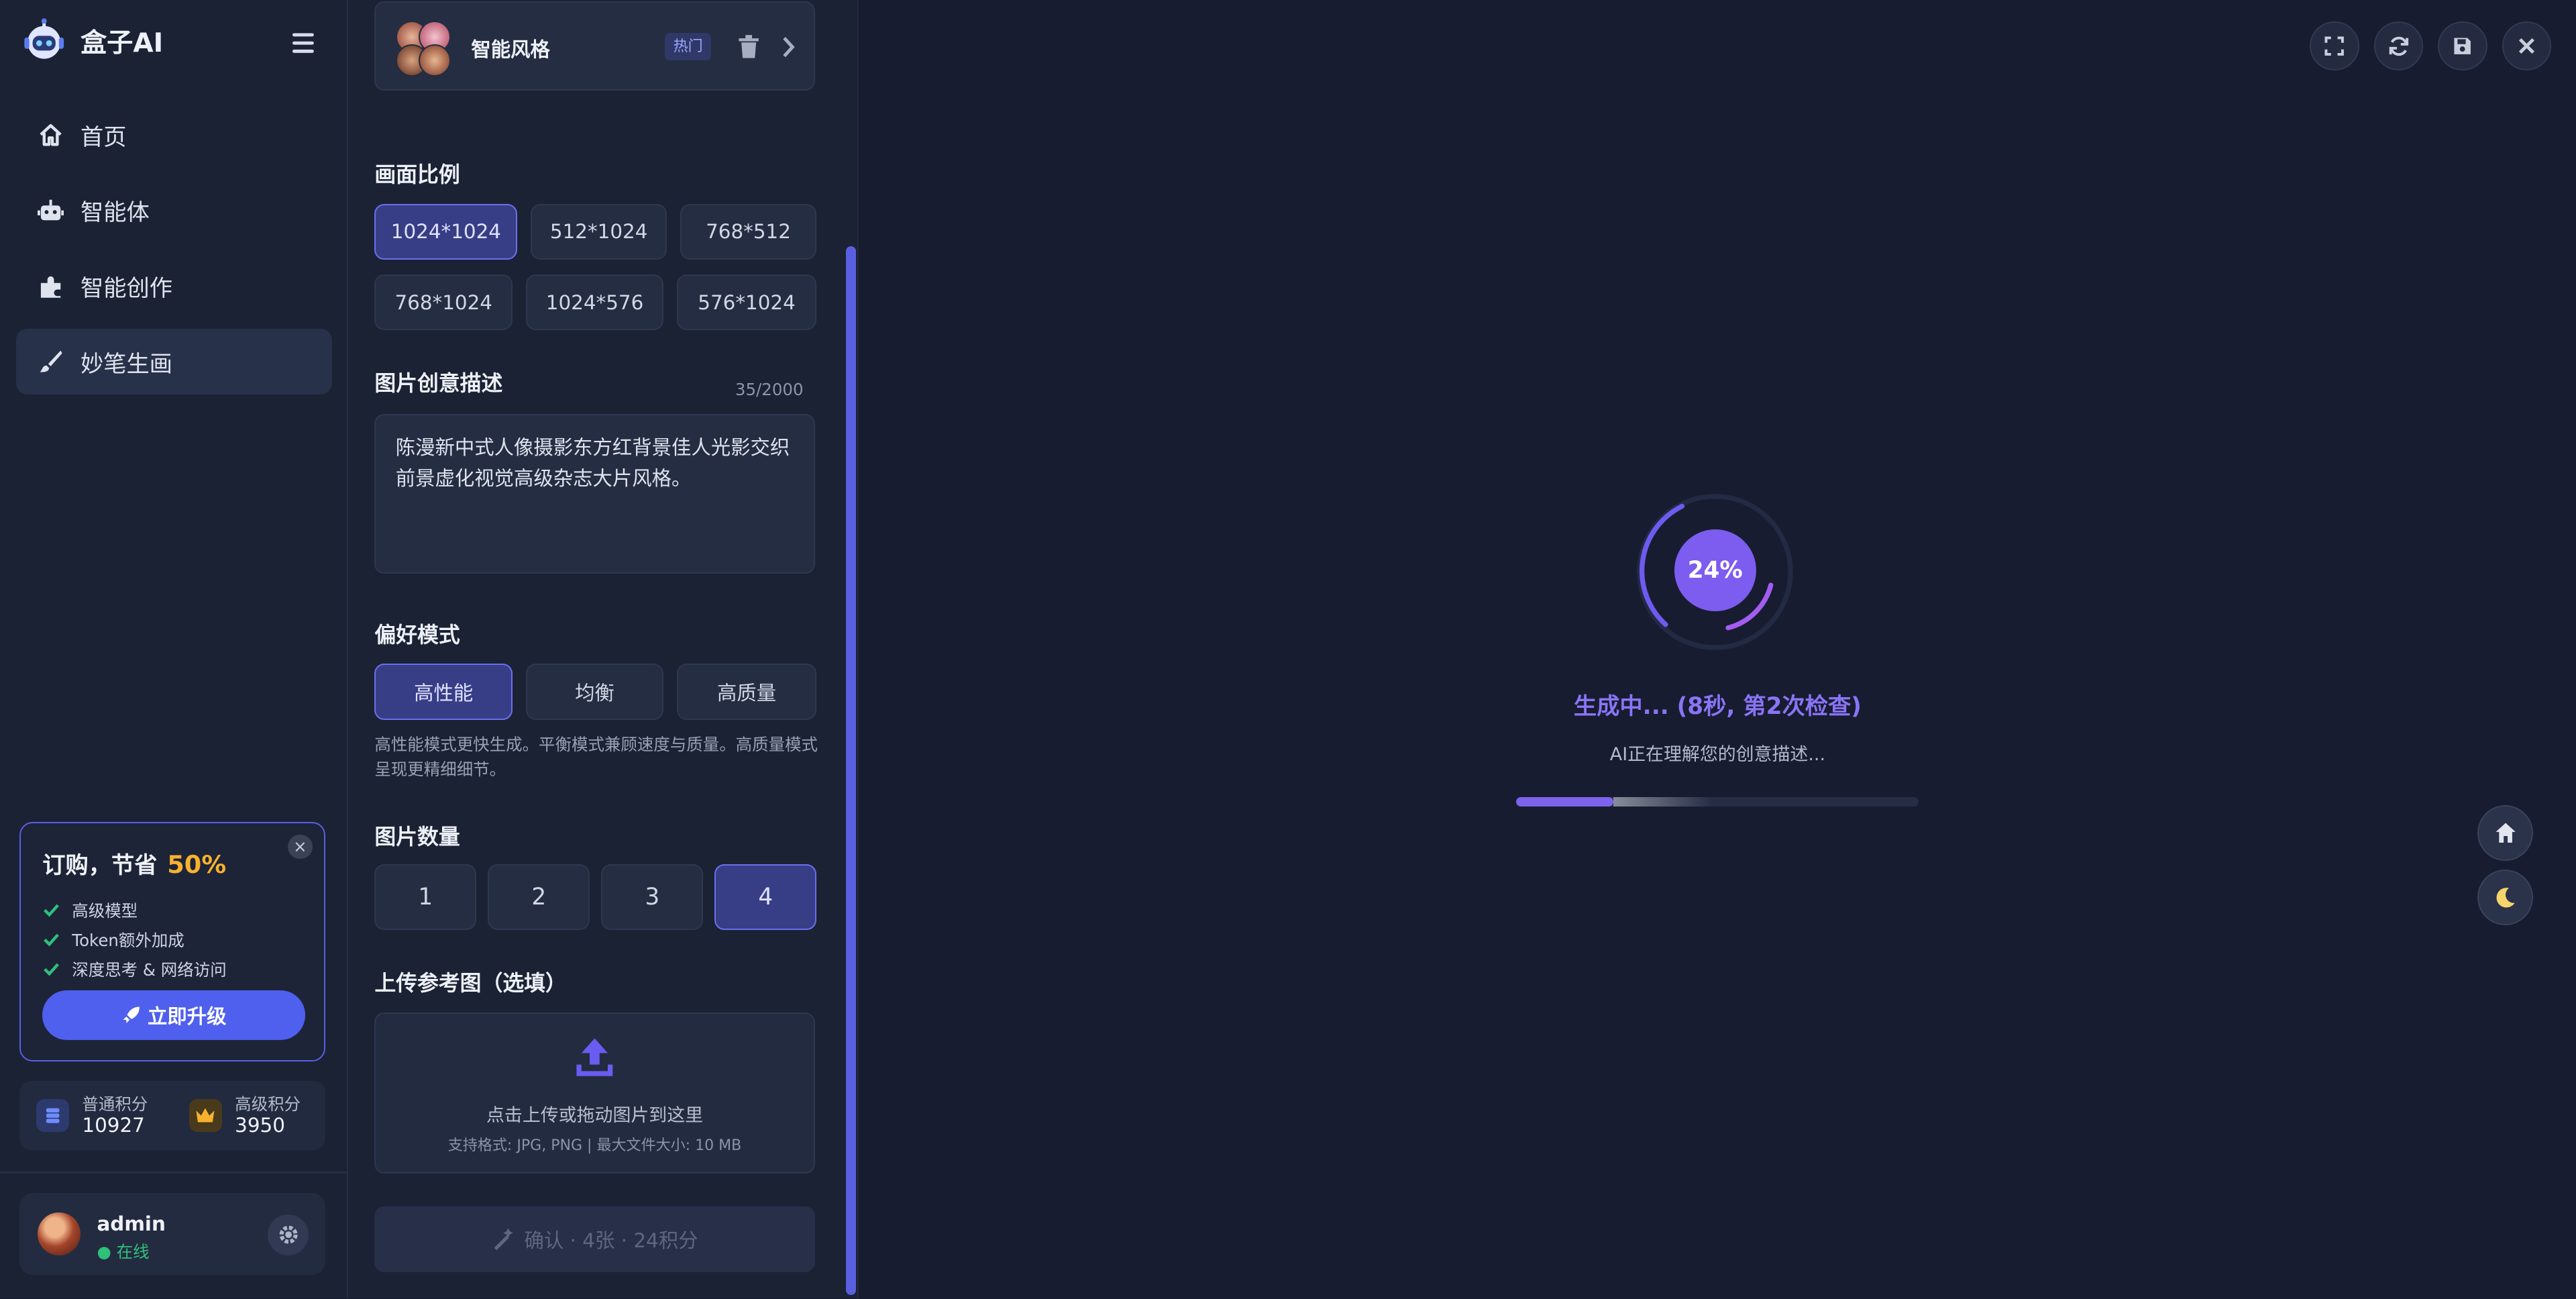  What do you see at coordinates (652, 898) in the screenshot?
I see `count-option: 3` at bounding box center [652, 898].